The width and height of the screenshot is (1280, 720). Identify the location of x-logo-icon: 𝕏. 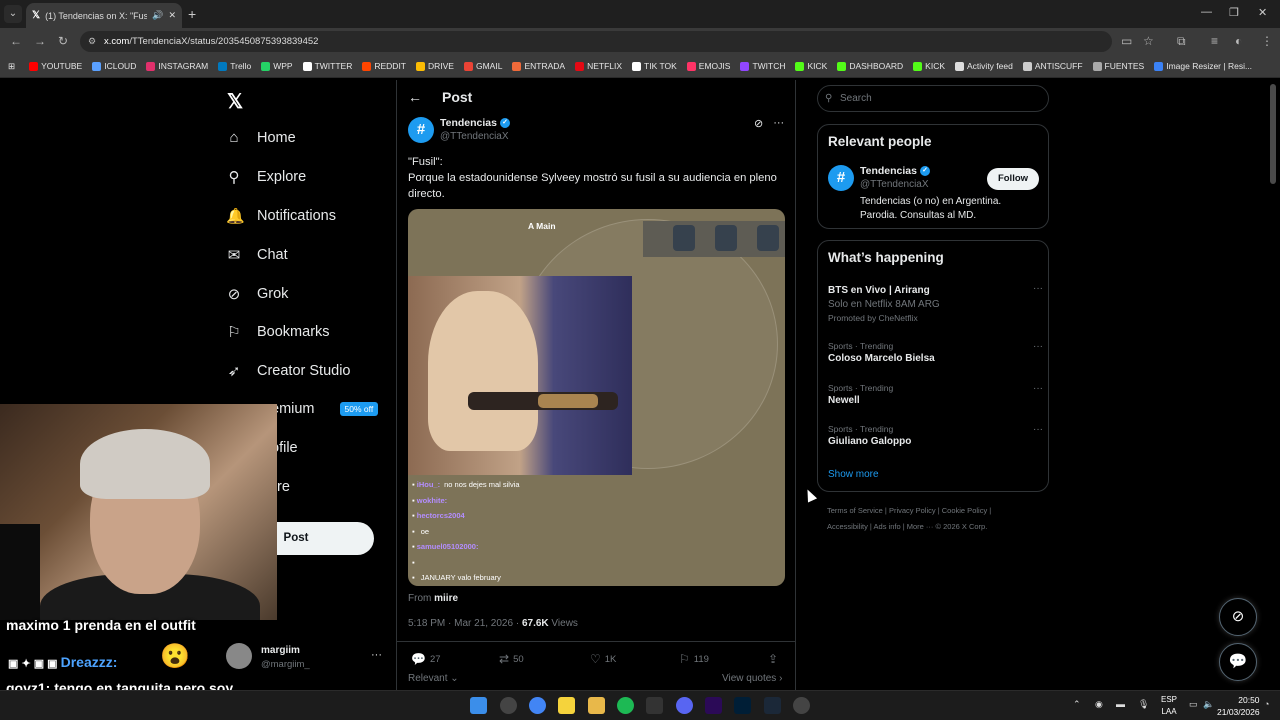
(235, 101).